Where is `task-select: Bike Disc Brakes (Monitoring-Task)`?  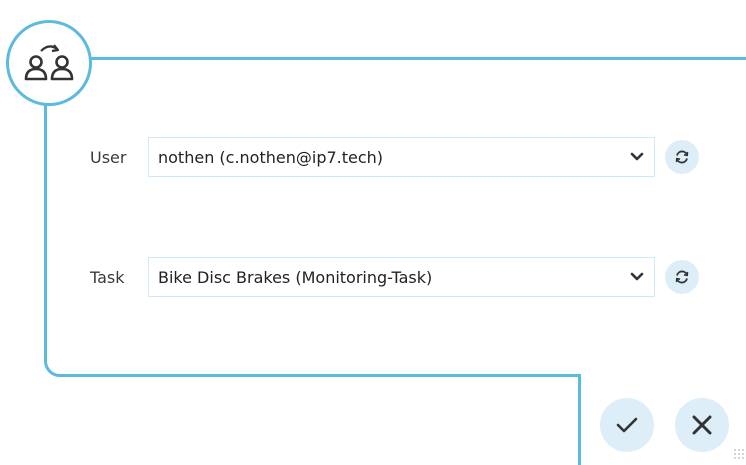 task-select: Bike Disc Brakes (Monitoring-Task) is located at coordinates (401, 277).